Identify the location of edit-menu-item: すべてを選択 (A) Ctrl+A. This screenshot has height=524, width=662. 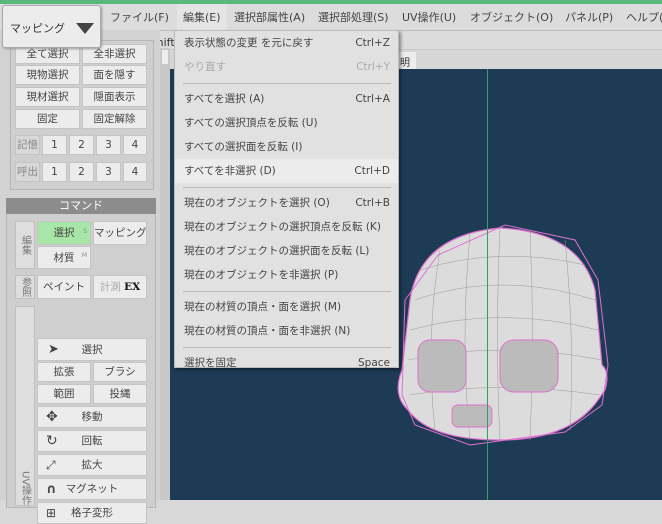
(286, 99).